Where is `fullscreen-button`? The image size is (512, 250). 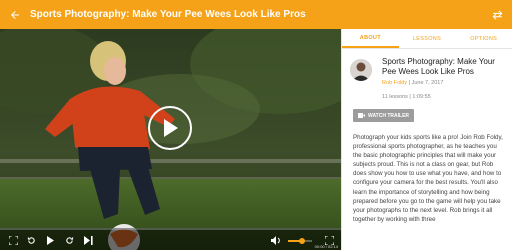 fullscreen-button is located at coordinates (13, 240).